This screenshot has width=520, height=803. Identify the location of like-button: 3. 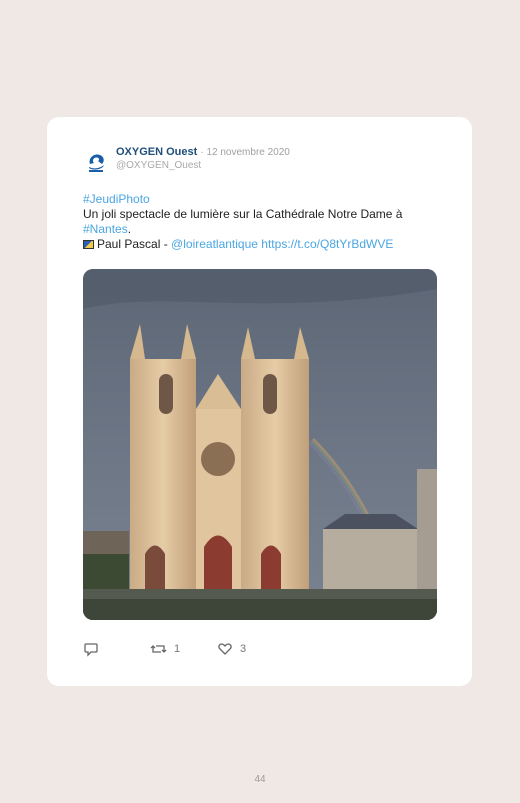
(231, 649).